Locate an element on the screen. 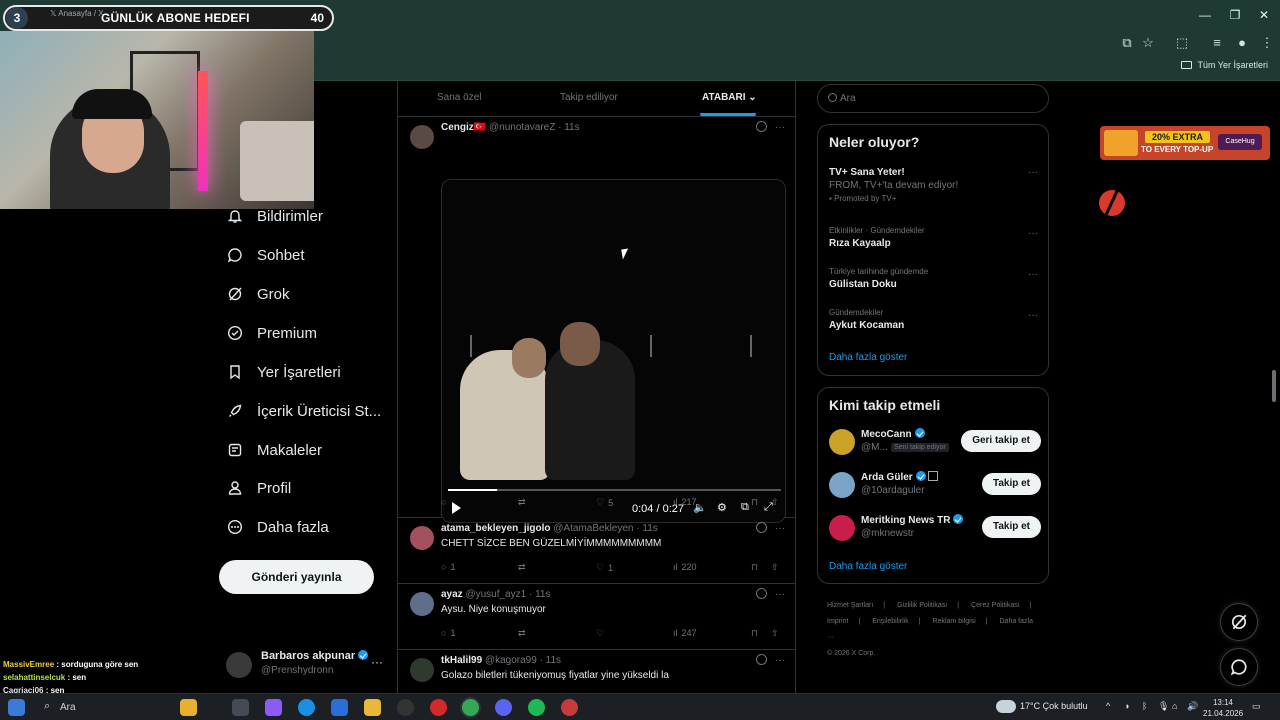 The image size is (1280, 720). views-button: ıl 220 is located at coordinates (685, 567).